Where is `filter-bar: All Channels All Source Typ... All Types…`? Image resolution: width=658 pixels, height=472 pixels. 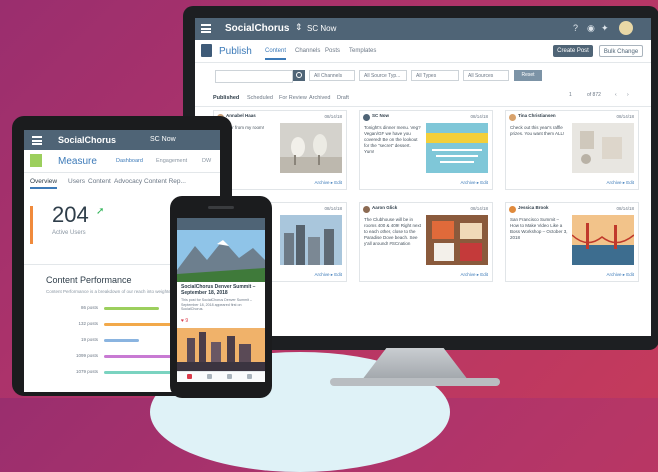 filter-bar: All Channels All Source Typ... All Types… is located at coordinates (423, 77).